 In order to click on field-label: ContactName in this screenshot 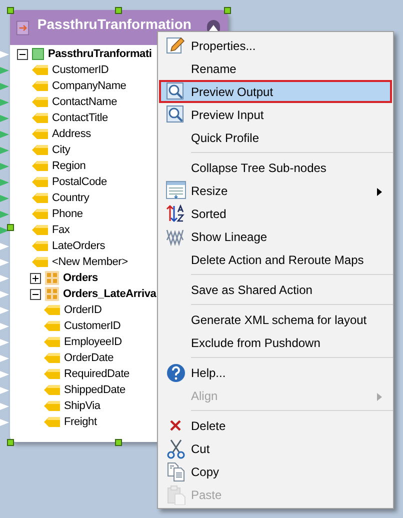, I will do `click(85, 102)`.